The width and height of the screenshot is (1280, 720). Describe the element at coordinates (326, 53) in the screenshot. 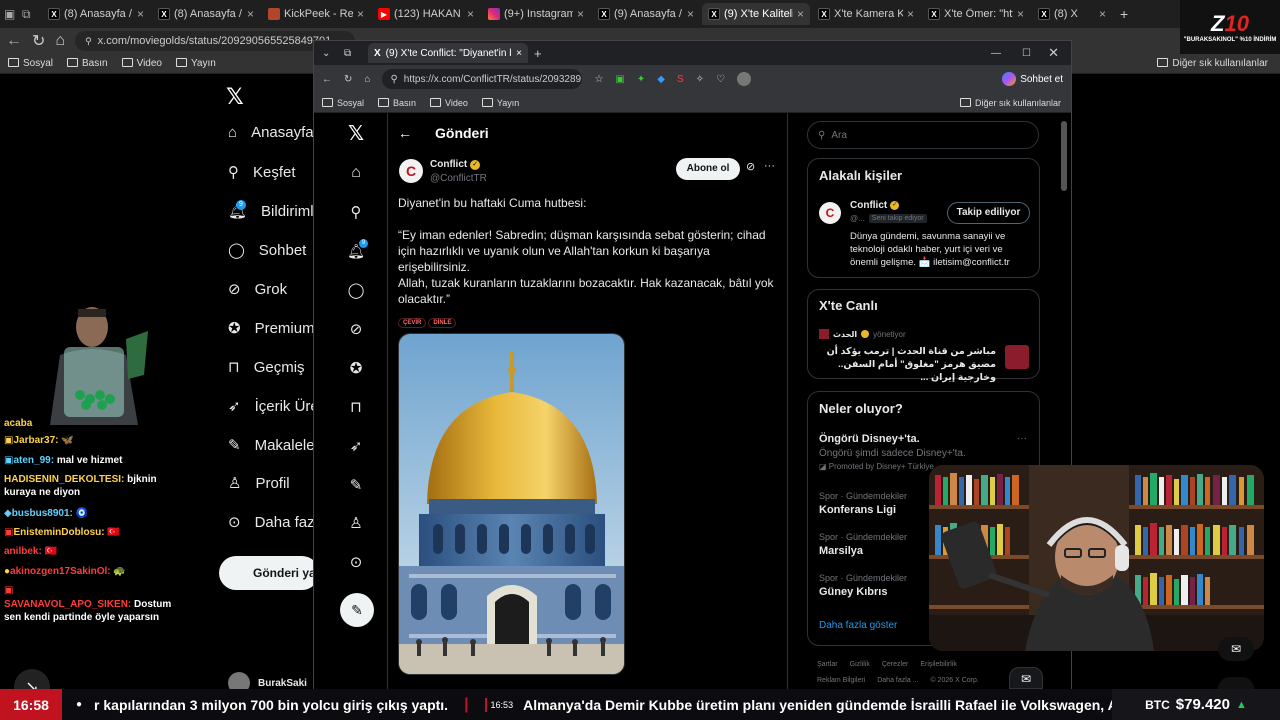

I see `menu-chevron-icon: ⌄` at that location.